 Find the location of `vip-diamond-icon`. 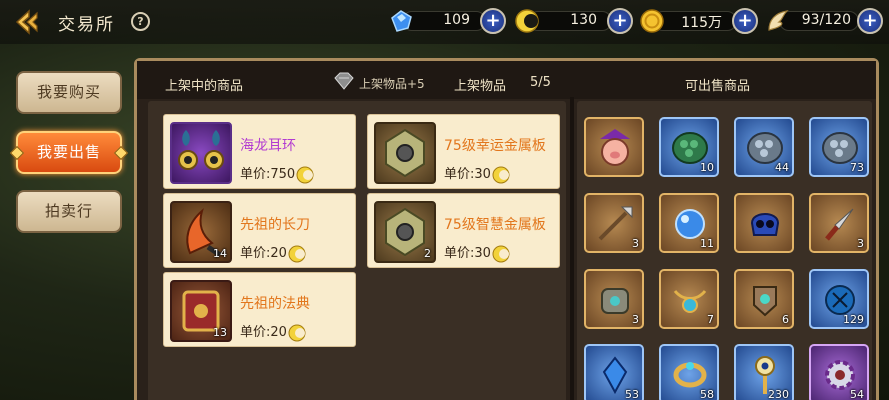

vip-diamond-icon is located at coordinates (344, 81).